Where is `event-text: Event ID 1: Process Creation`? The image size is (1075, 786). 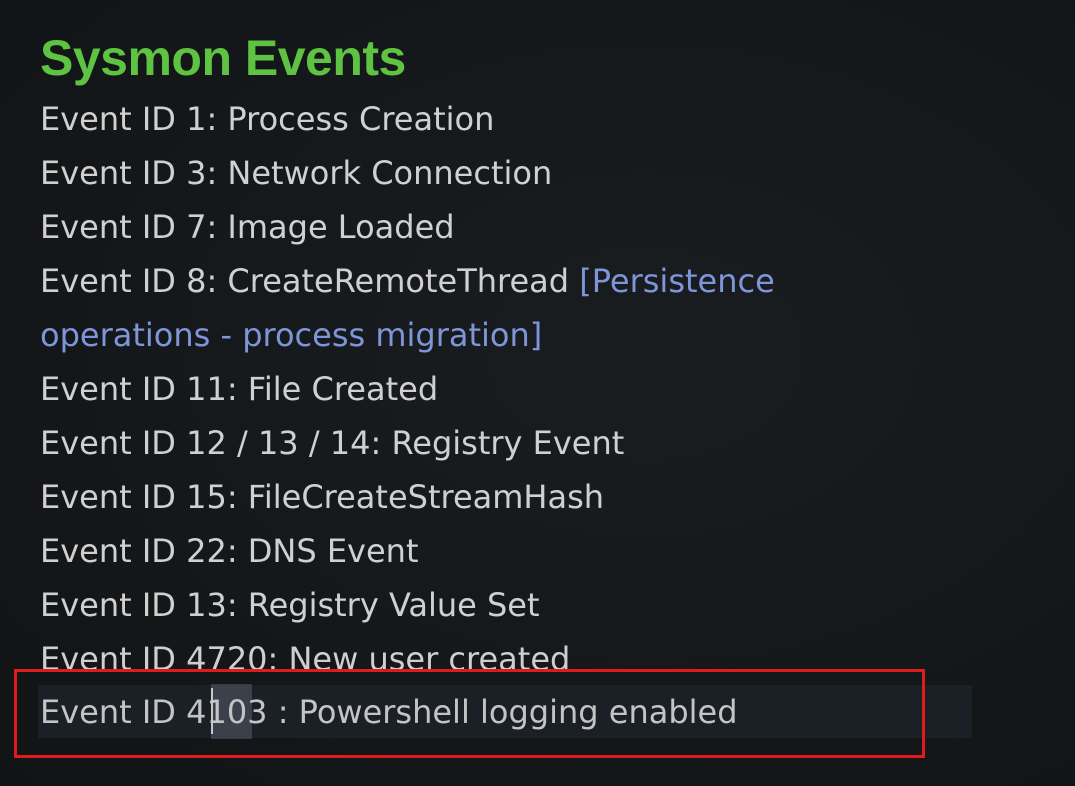 event-text: Event ID 1: Process Creation is located at coordinates (267, 119).